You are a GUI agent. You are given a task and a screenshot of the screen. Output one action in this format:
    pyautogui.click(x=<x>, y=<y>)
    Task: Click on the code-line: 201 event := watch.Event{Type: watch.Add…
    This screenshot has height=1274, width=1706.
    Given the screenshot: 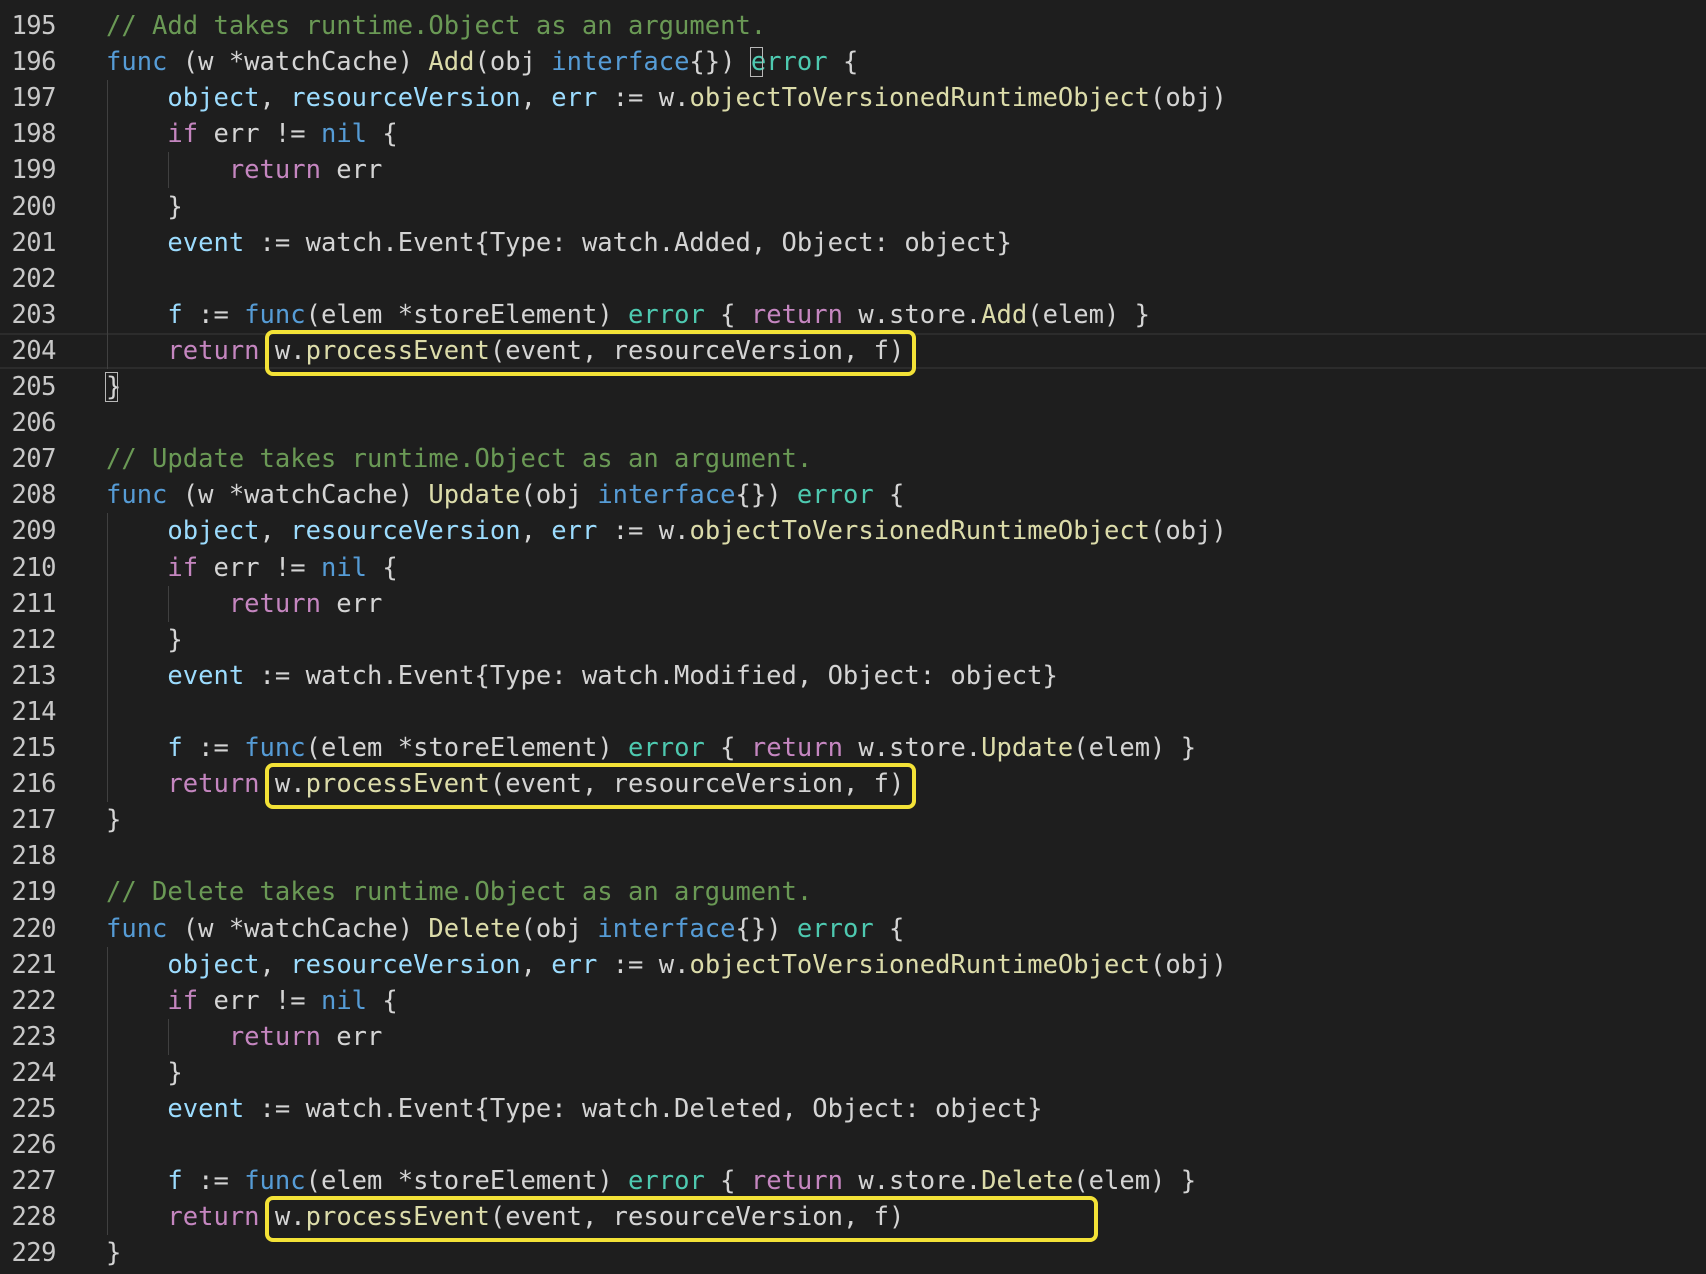 What is the action you would take?
    pyautogui.click(x=853, y=243)
    